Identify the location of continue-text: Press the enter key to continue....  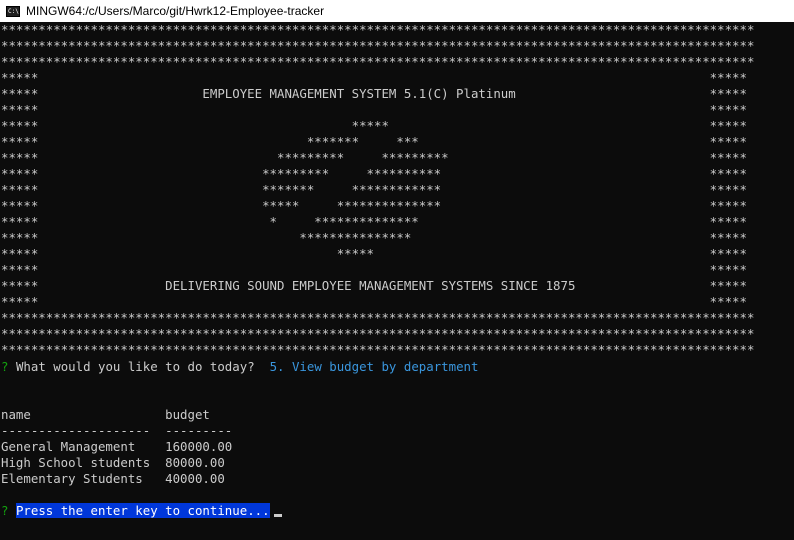
(142, 510).